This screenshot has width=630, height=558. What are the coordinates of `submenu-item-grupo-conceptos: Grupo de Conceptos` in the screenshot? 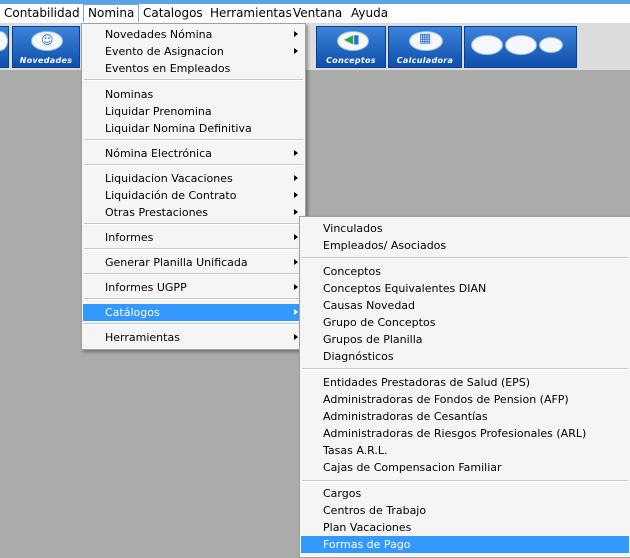 It's located at (465, 322).